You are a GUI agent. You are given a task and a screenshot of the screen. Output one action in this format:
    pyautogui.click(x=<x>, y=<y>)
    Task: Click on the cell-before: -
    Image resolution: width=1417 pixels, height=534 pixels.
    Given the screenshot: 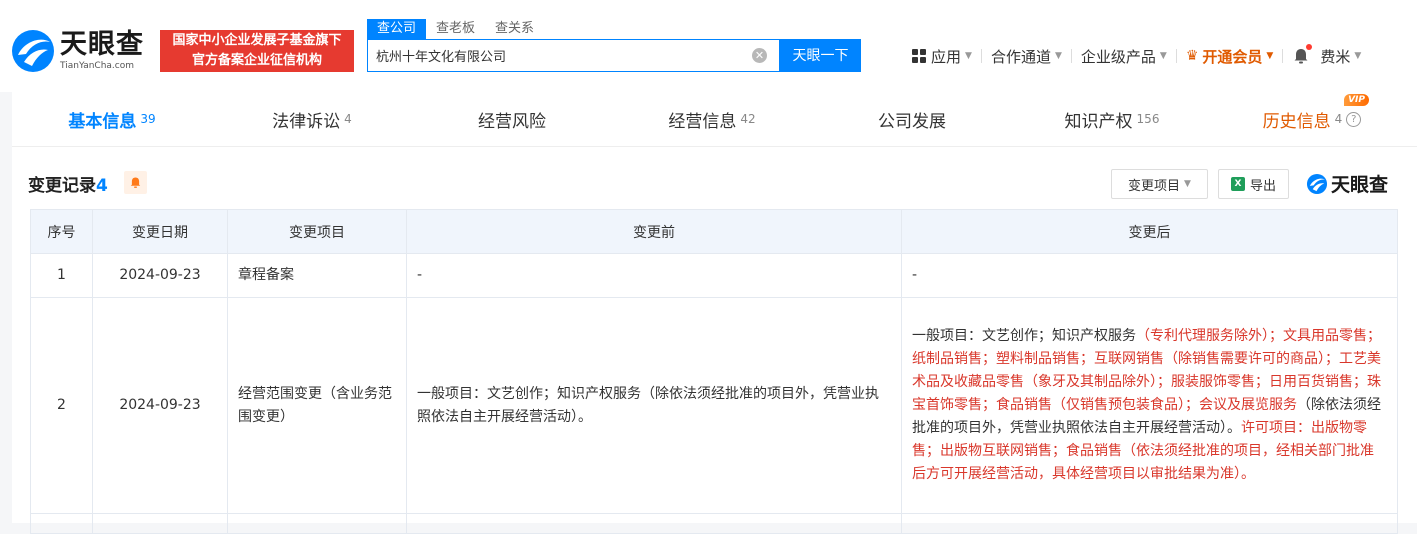 What is the action you would take?
    pyautogui.click(x=654, y=275)
    